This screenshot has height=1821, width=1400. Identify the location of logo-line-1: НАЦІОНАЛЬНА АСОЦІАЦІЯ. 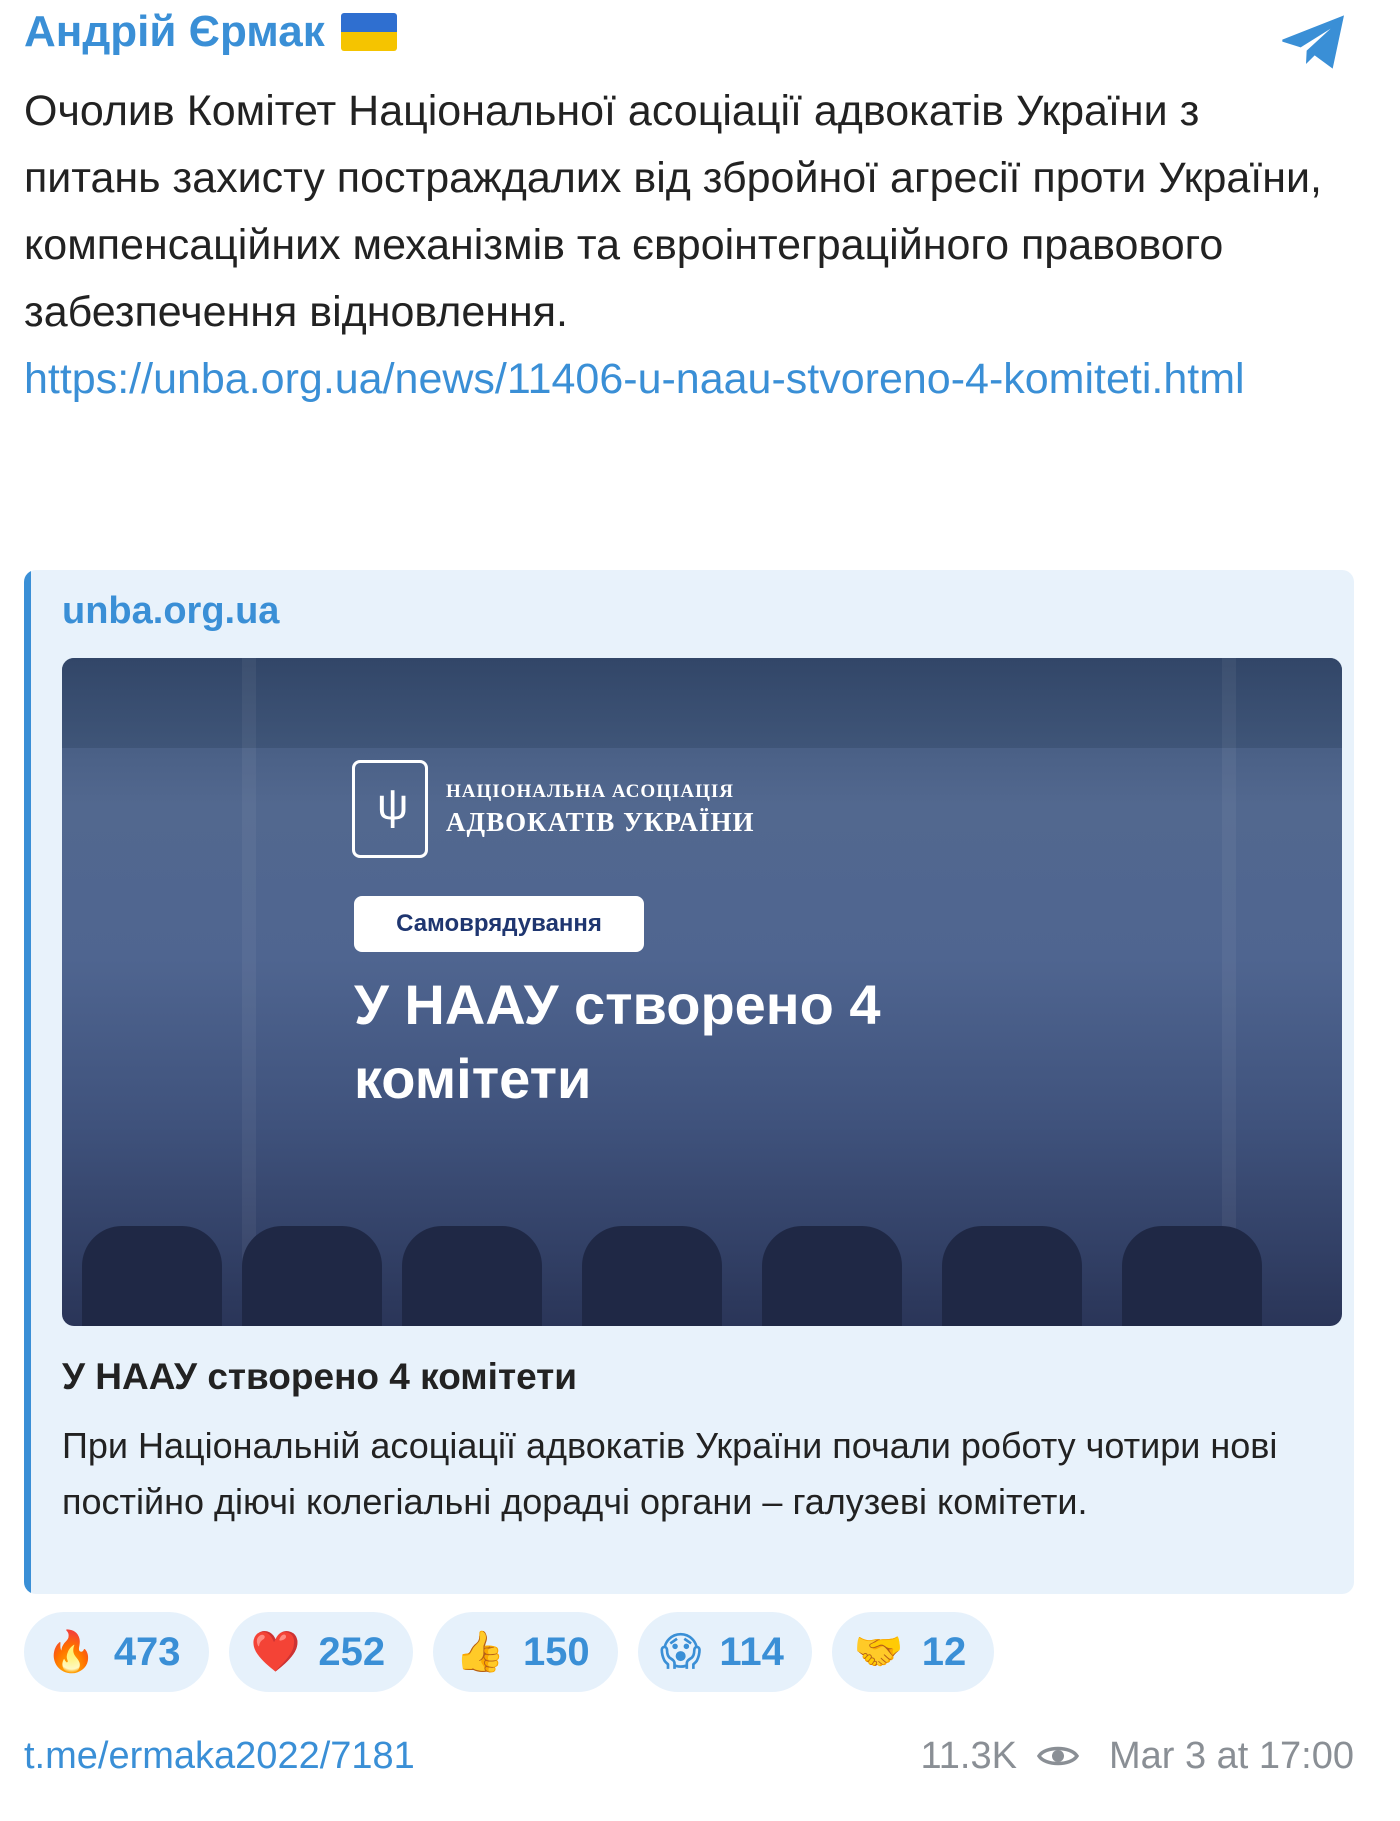
(590, 791).